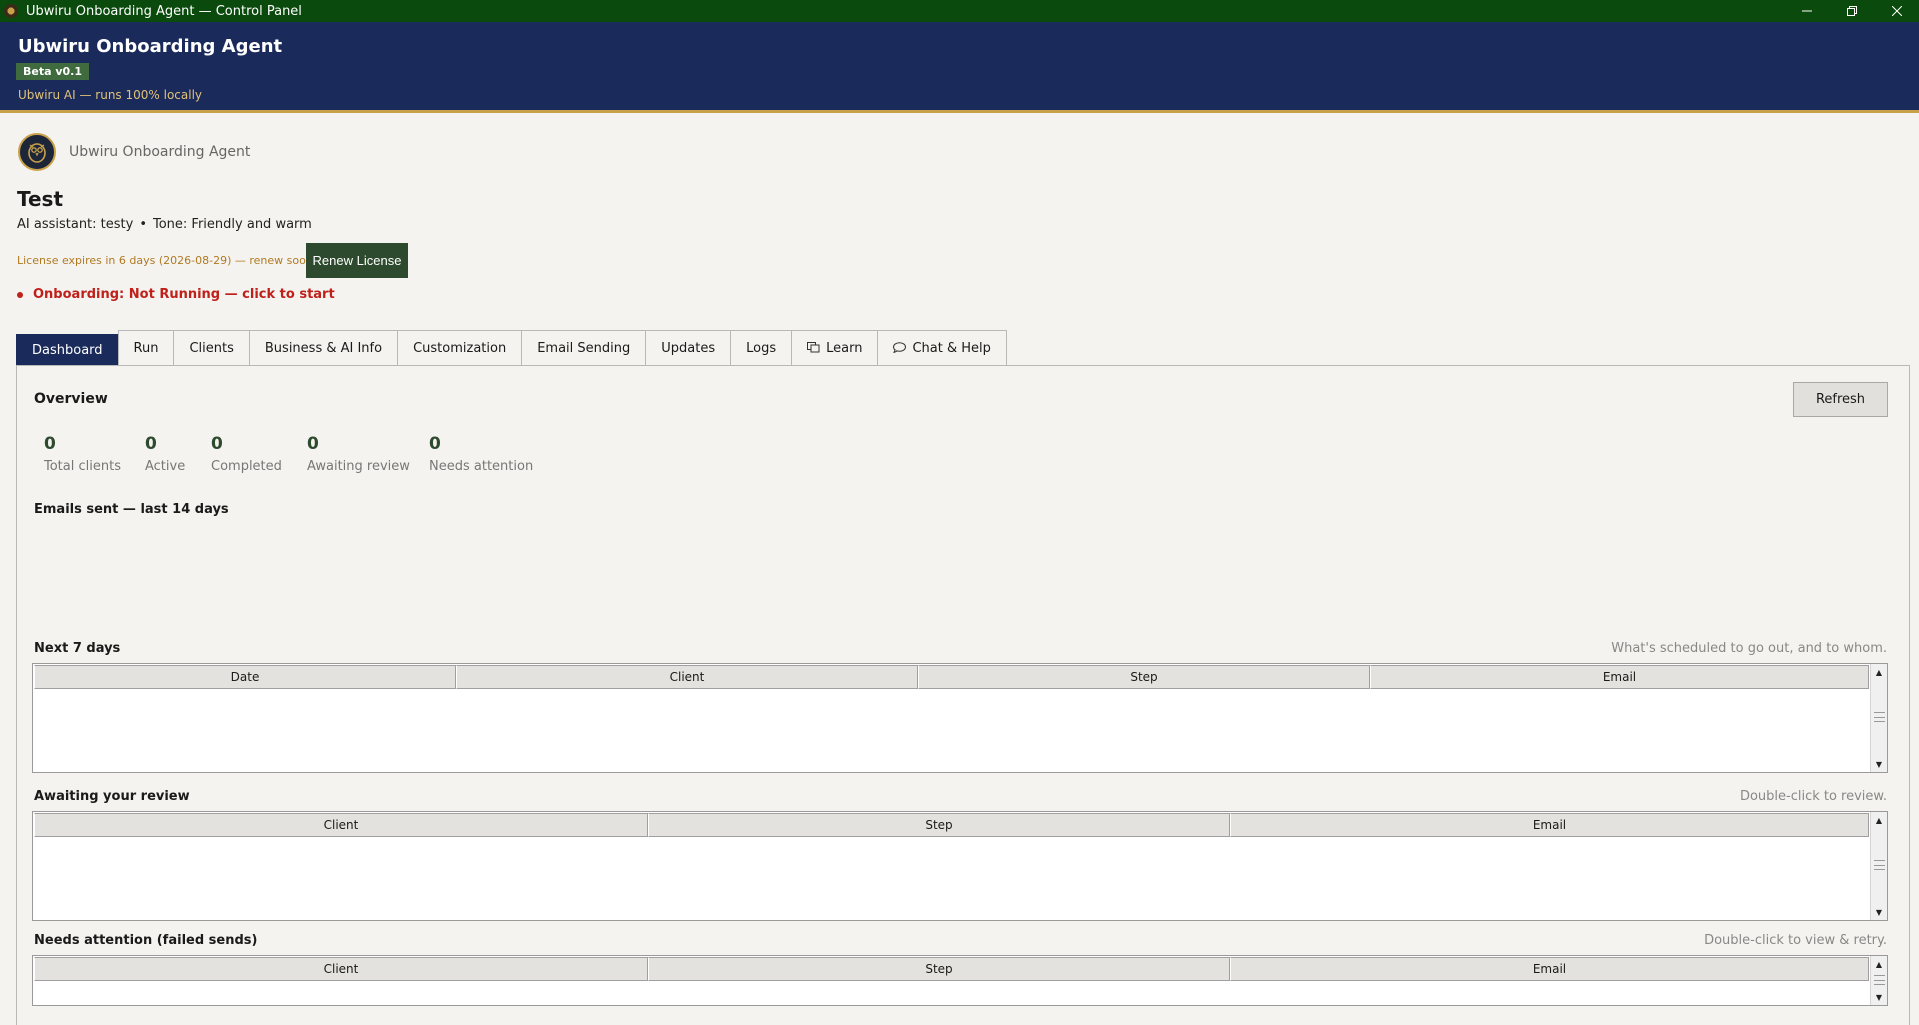 This screenshot has width=1919, height=1025. Describe the element at coordinates (165, 466) in the screenshot. I see `stat-label: Active` at that location.